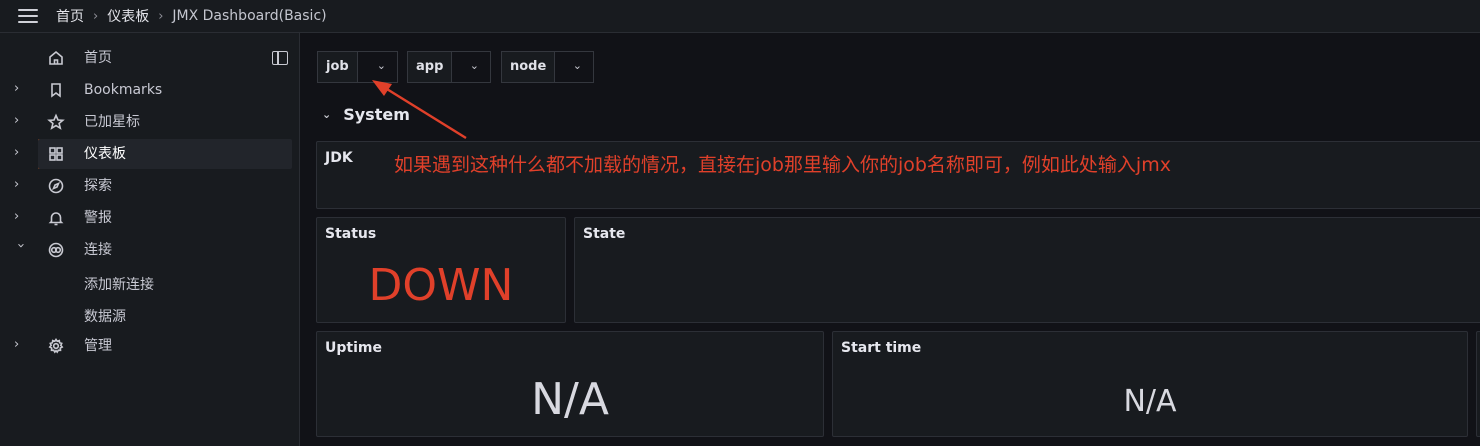 Image resolution: width=1480 pixels, height=446 pixels. What do you see at coordinates (338, 67) in the screenshot?
I see `variable-label: job` at bounding box center [338, 67].